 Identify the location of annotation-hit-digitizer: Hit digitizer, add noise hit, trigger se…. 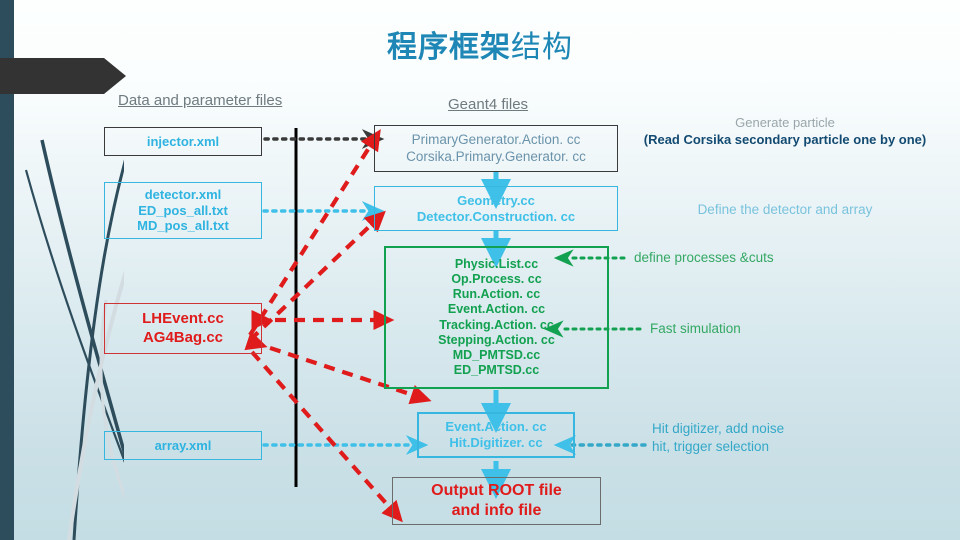
(718, 437).